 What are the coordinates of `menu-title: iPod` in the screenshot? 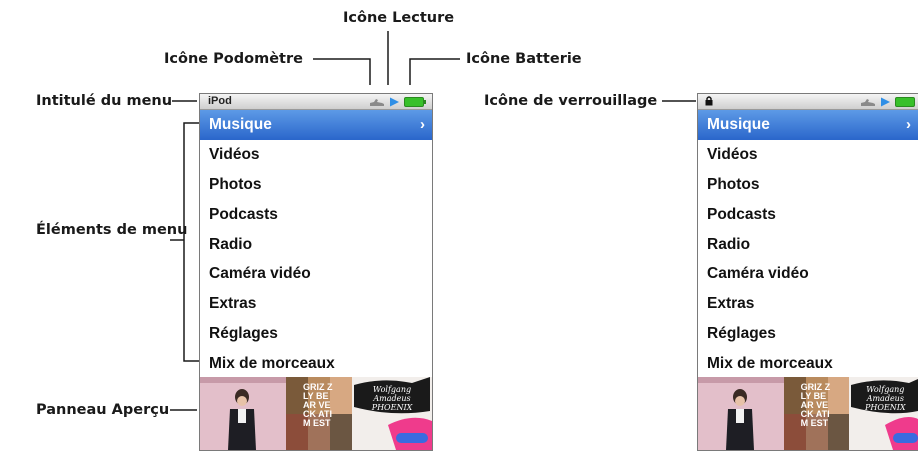 It's located at (220, 101).